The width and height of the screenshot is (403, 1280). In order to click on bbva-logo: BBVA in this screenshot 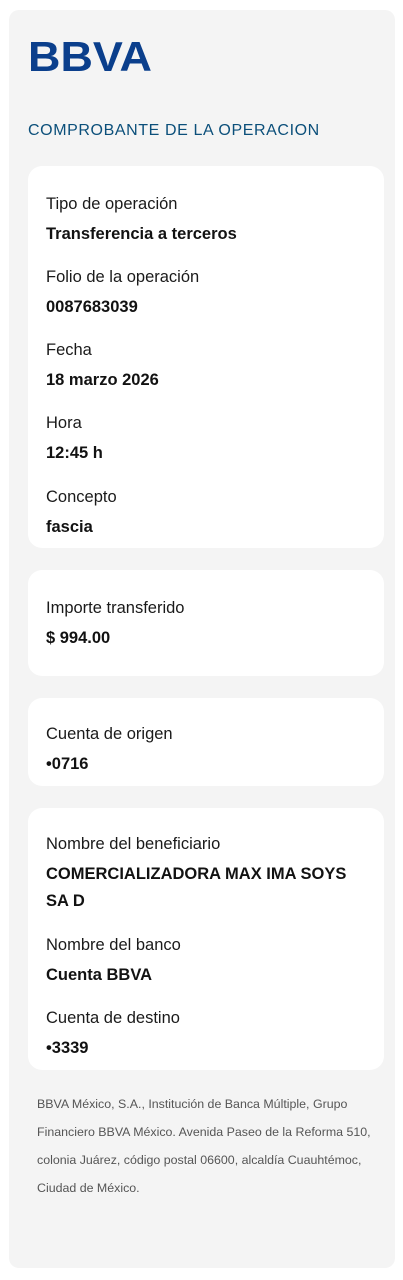, I will do `click(90, 56)`.